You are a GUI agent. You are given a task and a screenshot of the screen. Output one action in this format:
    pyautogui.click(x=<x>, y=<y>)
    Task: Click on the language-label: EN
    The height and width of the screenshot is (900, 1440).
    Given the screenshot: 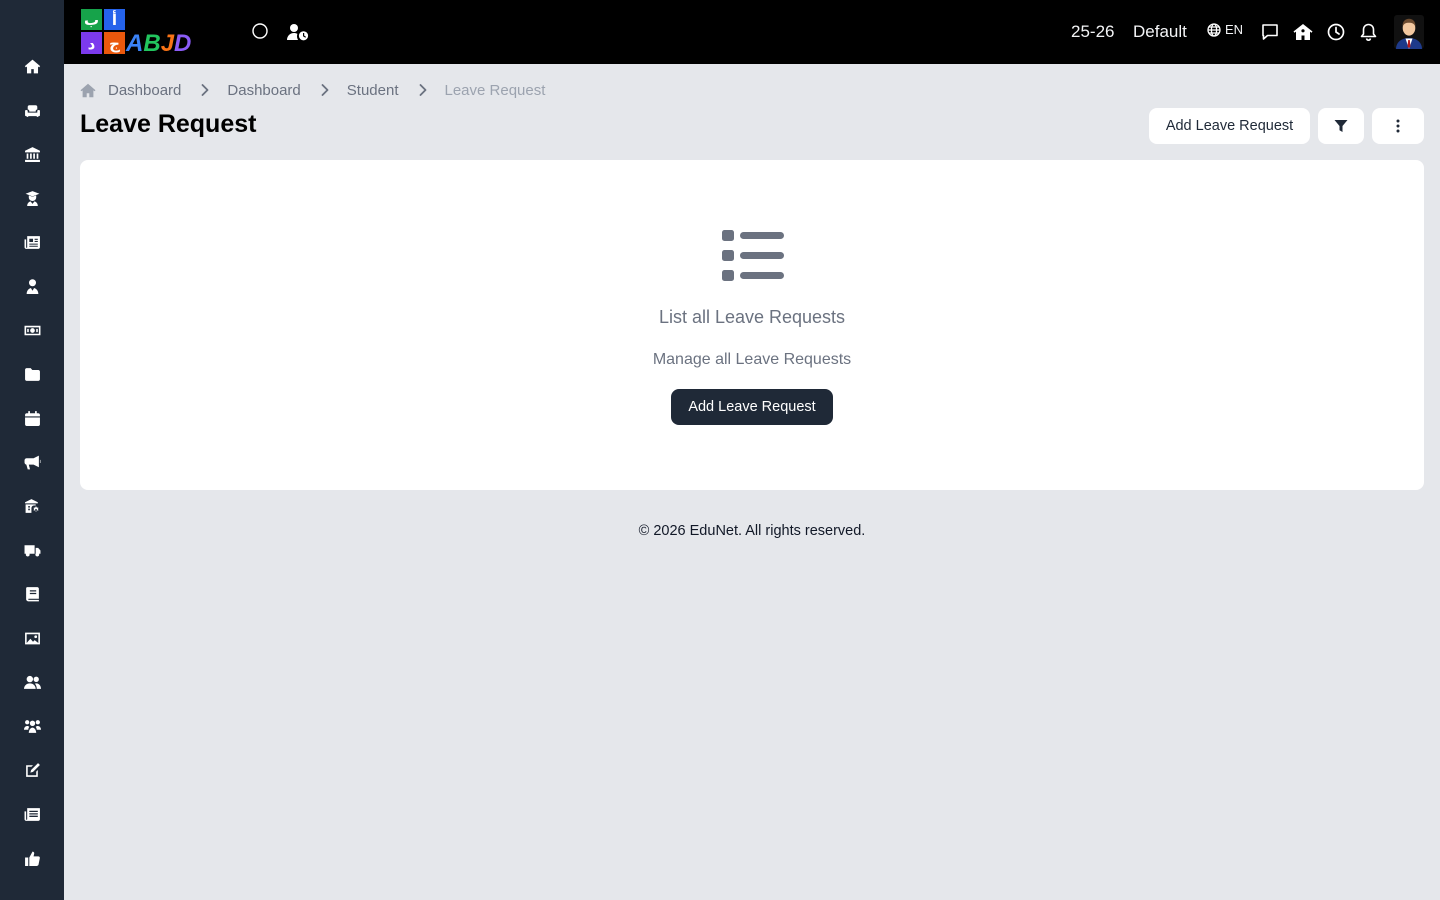 What is the action you would take?
    pyautogui.click(x=1234, y=29)
    